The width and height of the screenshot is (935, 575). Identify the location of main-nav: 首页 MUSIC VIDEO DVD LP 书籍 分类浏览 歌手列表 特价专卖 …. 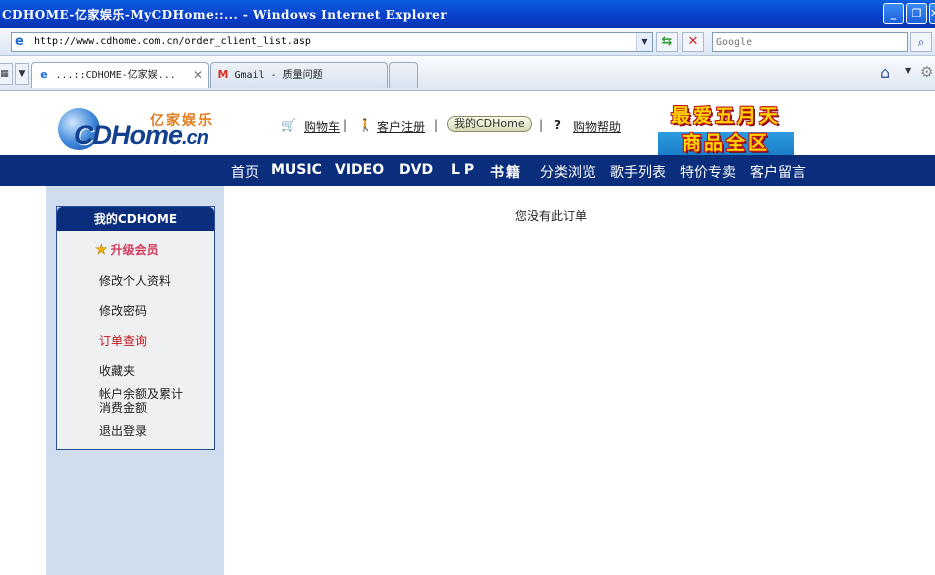
(467, 170).